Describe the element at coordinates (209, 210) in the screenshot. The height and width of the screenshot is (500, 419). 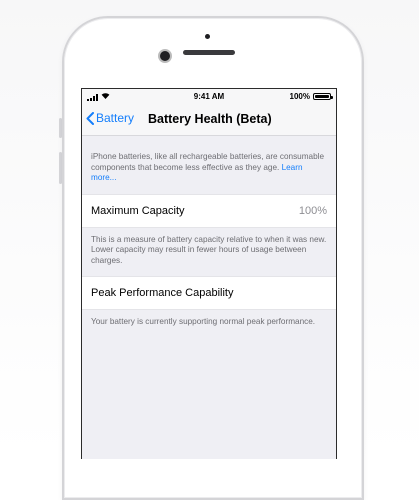
I see `maximum-capacity-row: Maximum Capacity 100%` at that location.